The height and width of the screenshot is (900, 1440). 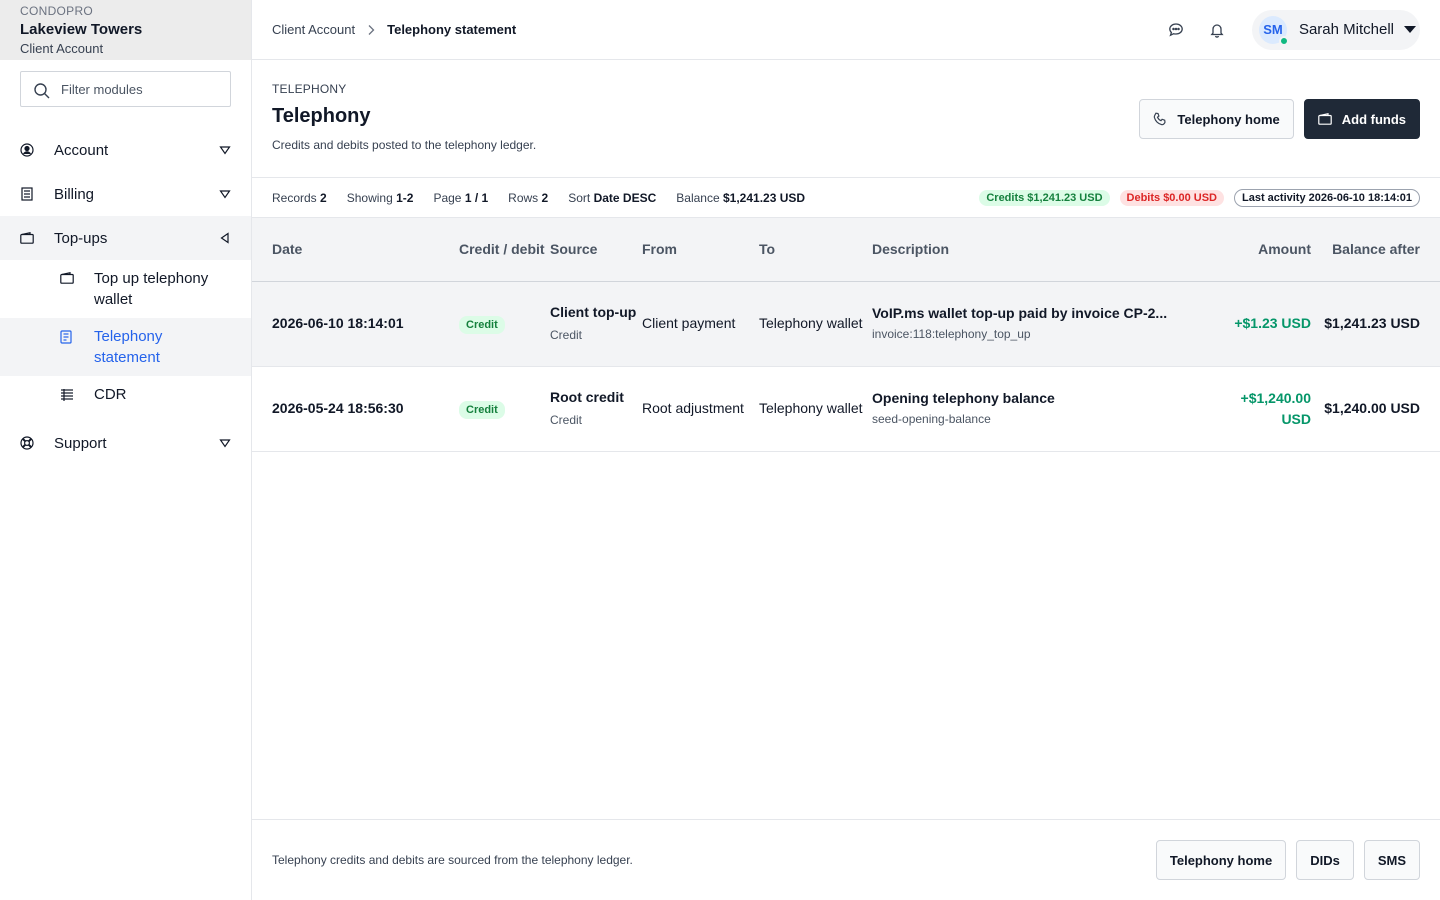 I want to click on brand-block: CONDOPRO Lakeview Towers Client Account, so click(x=125, y=30).